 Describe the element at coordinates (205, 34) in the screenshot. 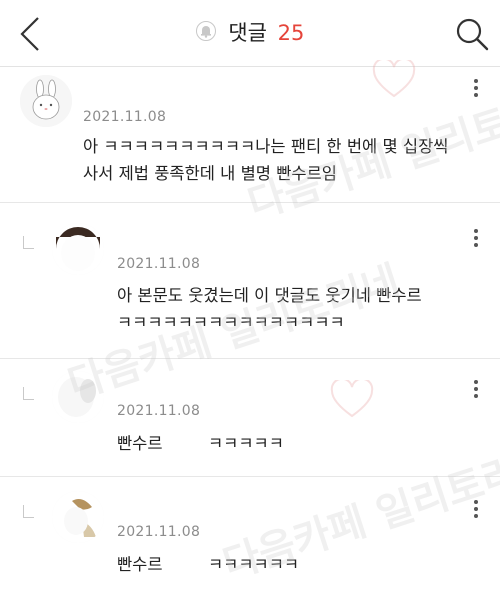

I see `bell-icon` at that location.